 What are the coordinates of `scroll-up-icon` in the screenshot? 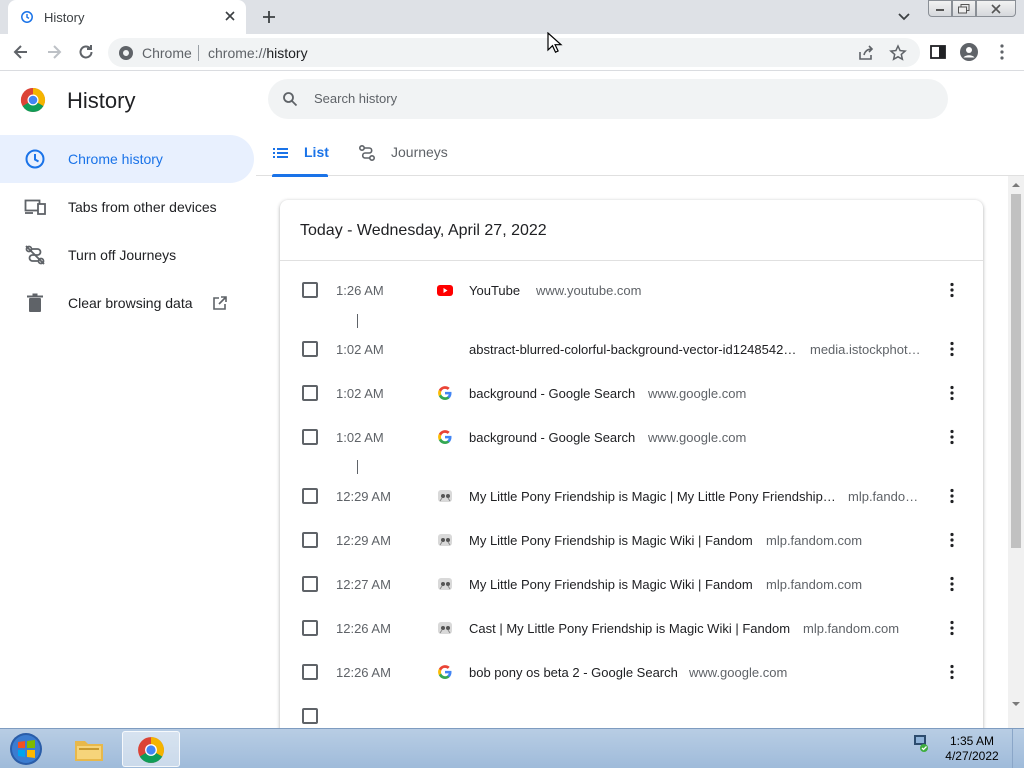 It's located at (1016, 185).